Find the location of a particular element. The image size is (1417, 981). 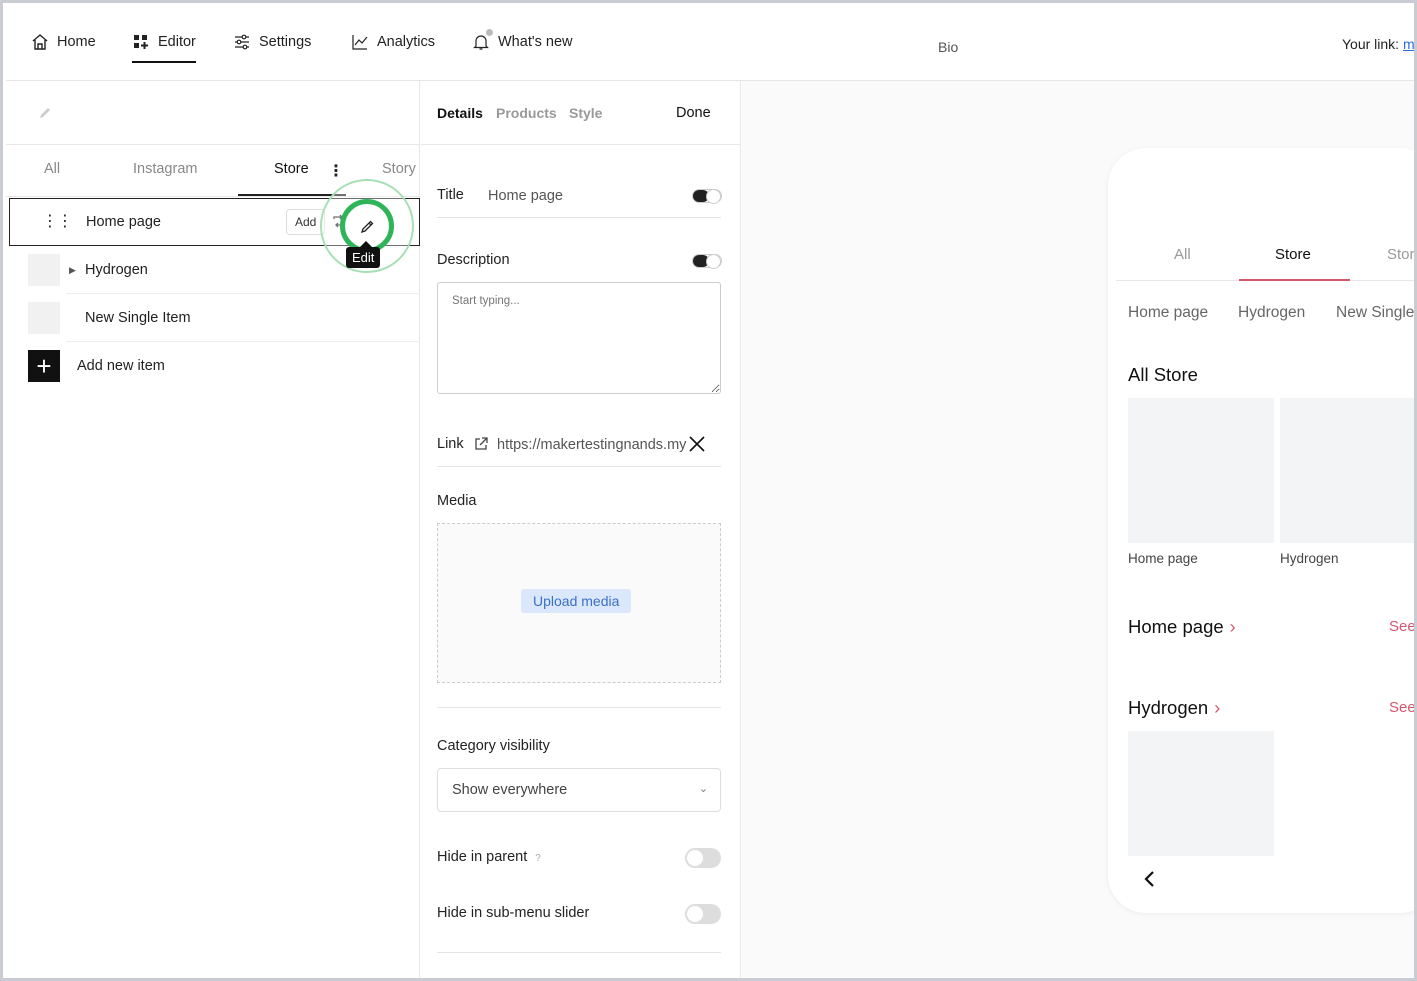

preview-tab-story: Stor is located at coordinates (1400, 254).